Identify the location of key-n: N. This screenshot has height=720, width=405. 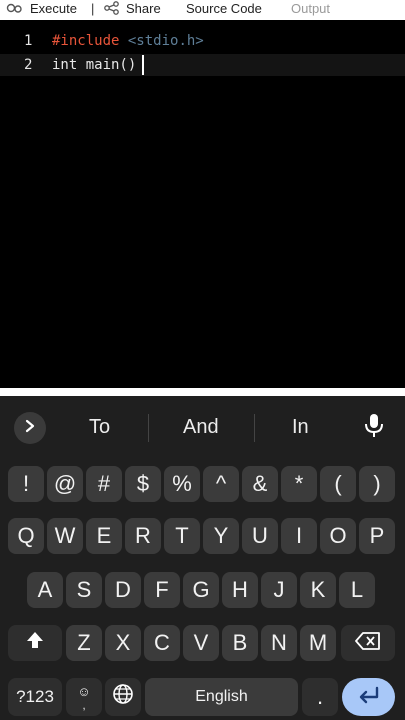
(279, 643).